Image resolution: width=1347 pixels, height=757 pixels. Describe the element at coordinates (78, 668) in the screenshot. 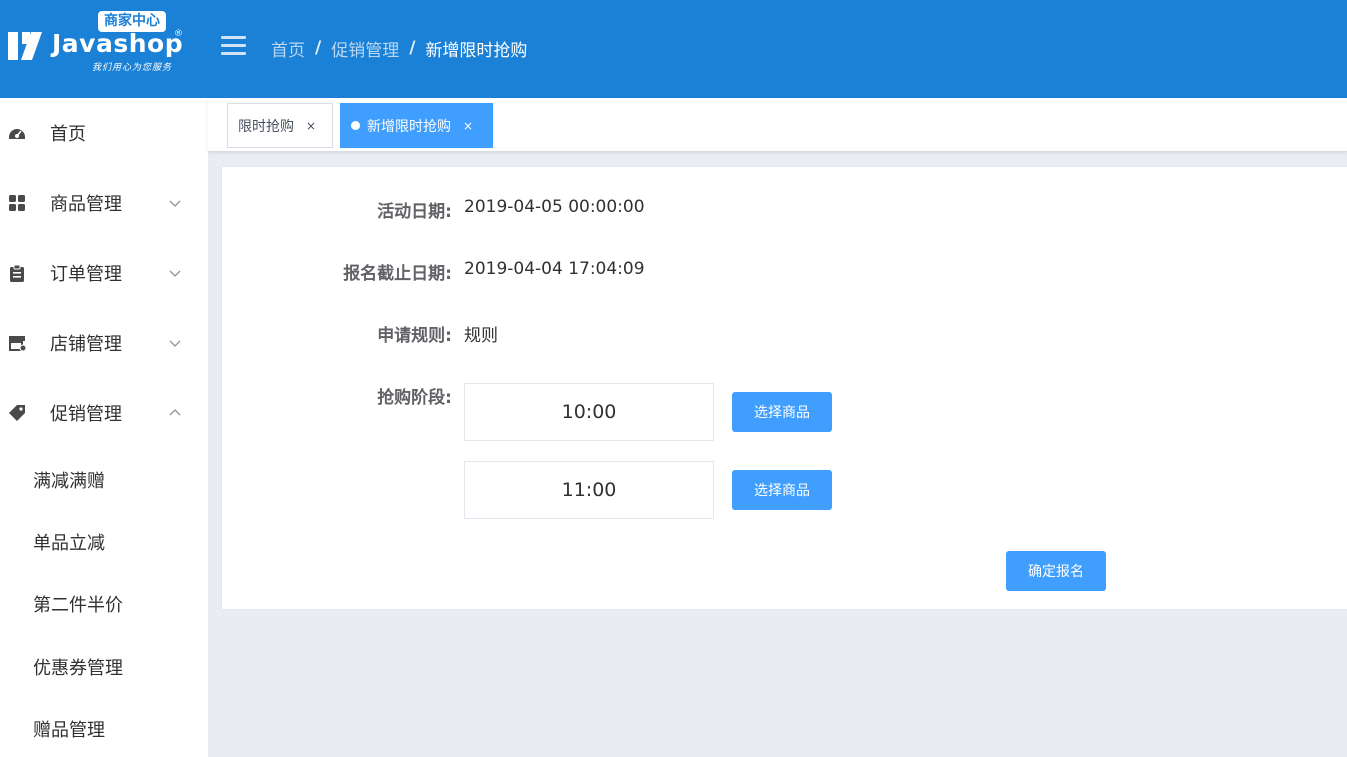

I see `sidebar-subitem-label: 优惠券管理` at that location.